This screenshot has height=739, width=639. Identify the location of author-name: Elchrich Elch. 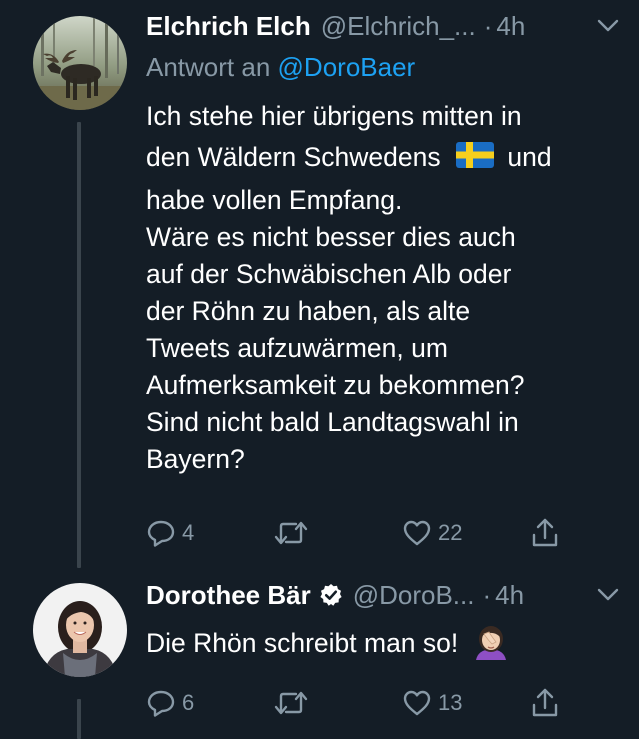
(228, 26).